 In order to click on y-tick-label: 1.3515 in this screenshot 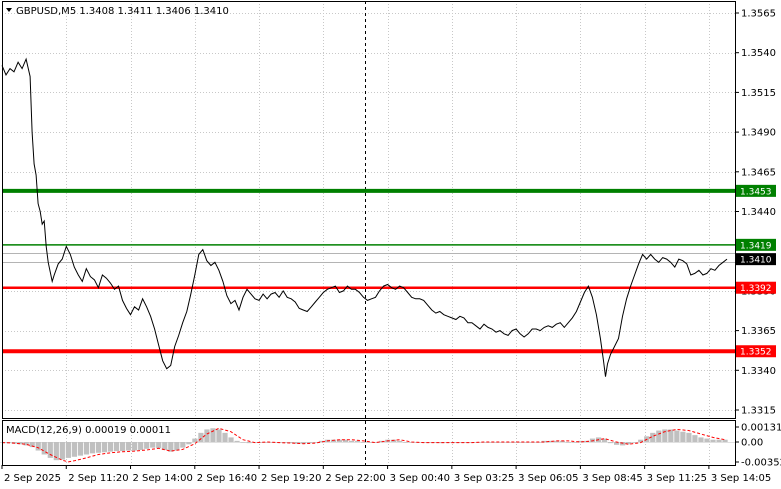, I will do `click(758, 93)`.